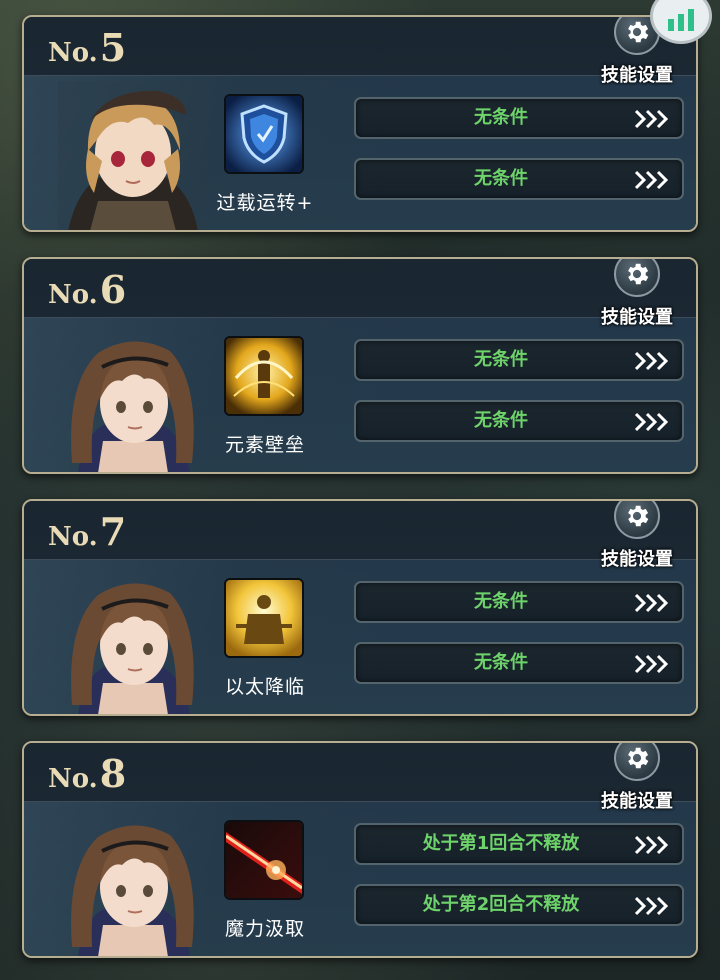 This screenshot has width=720, height=980. I want to click on slot-number-value: 8, so click(113, 773).